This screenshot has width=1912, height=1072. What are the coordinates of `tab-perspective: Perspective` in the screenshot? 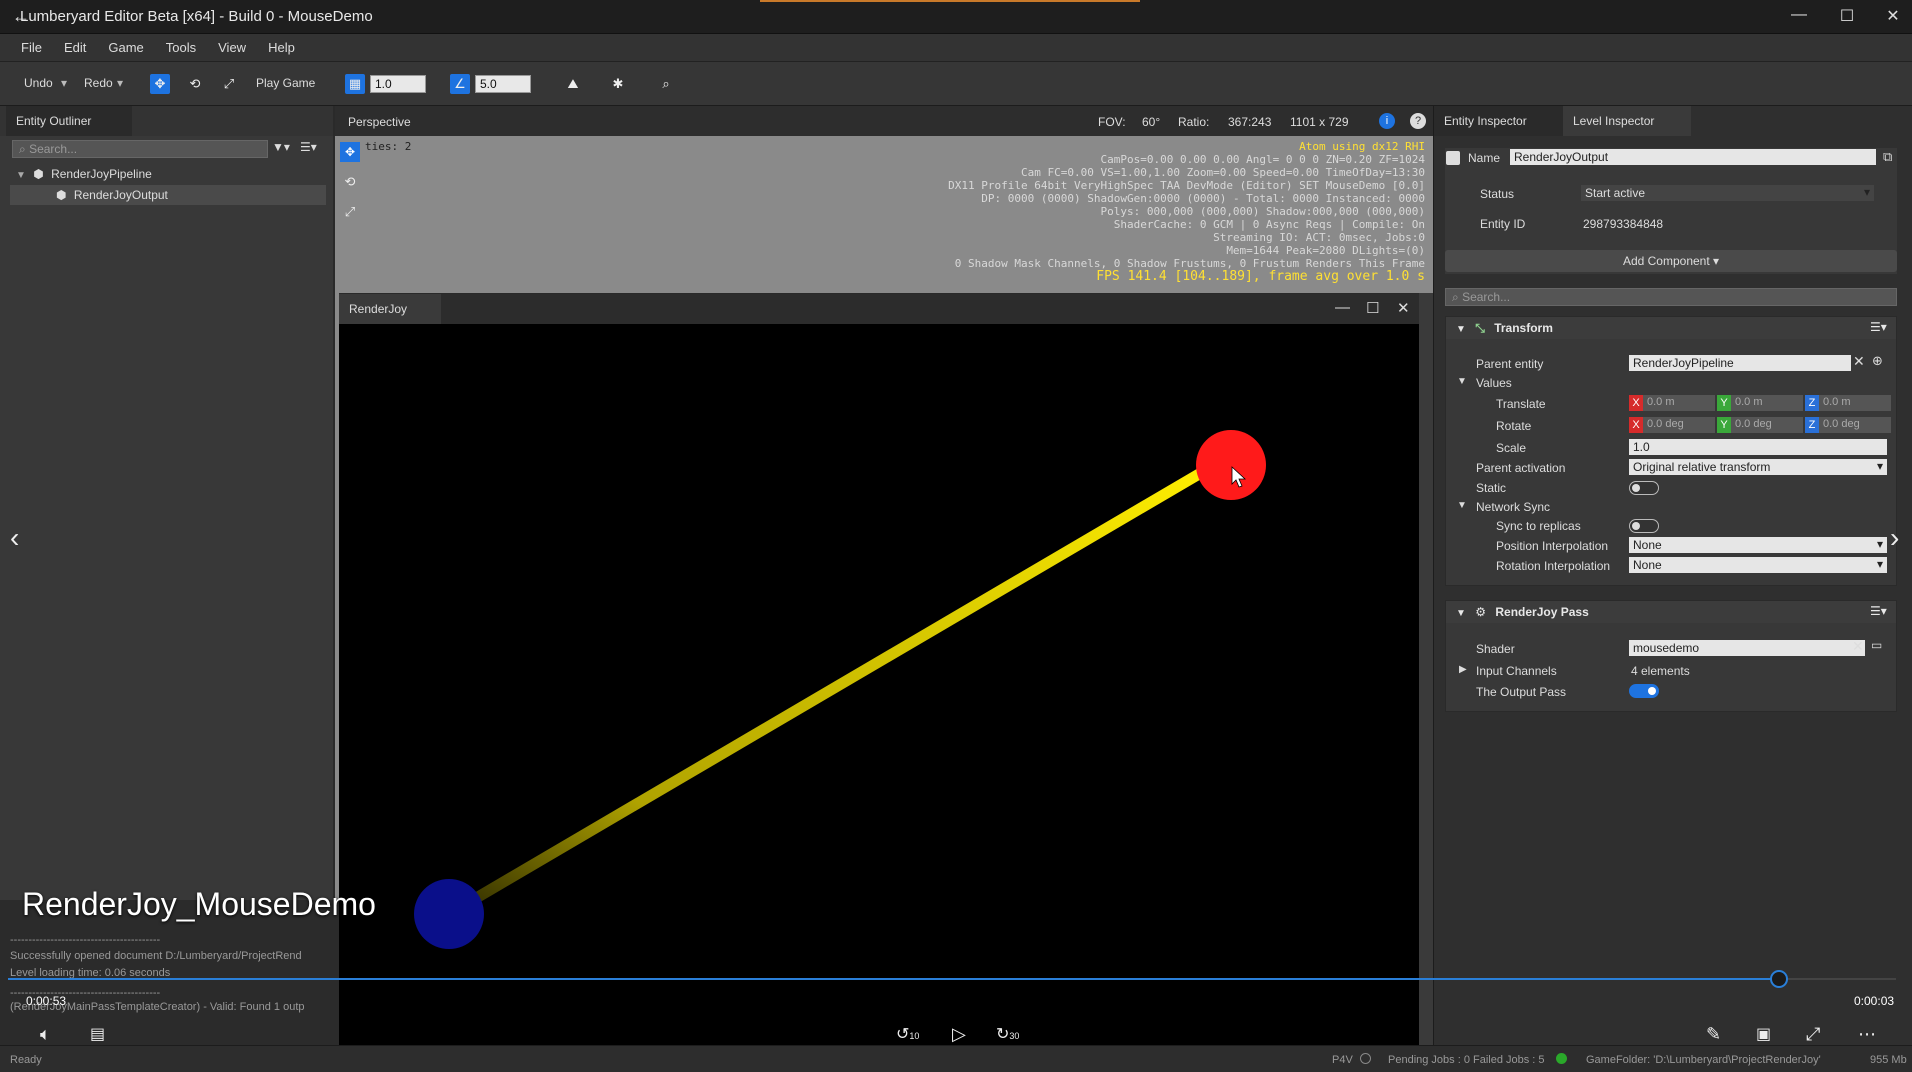 It's located at (379, 122).